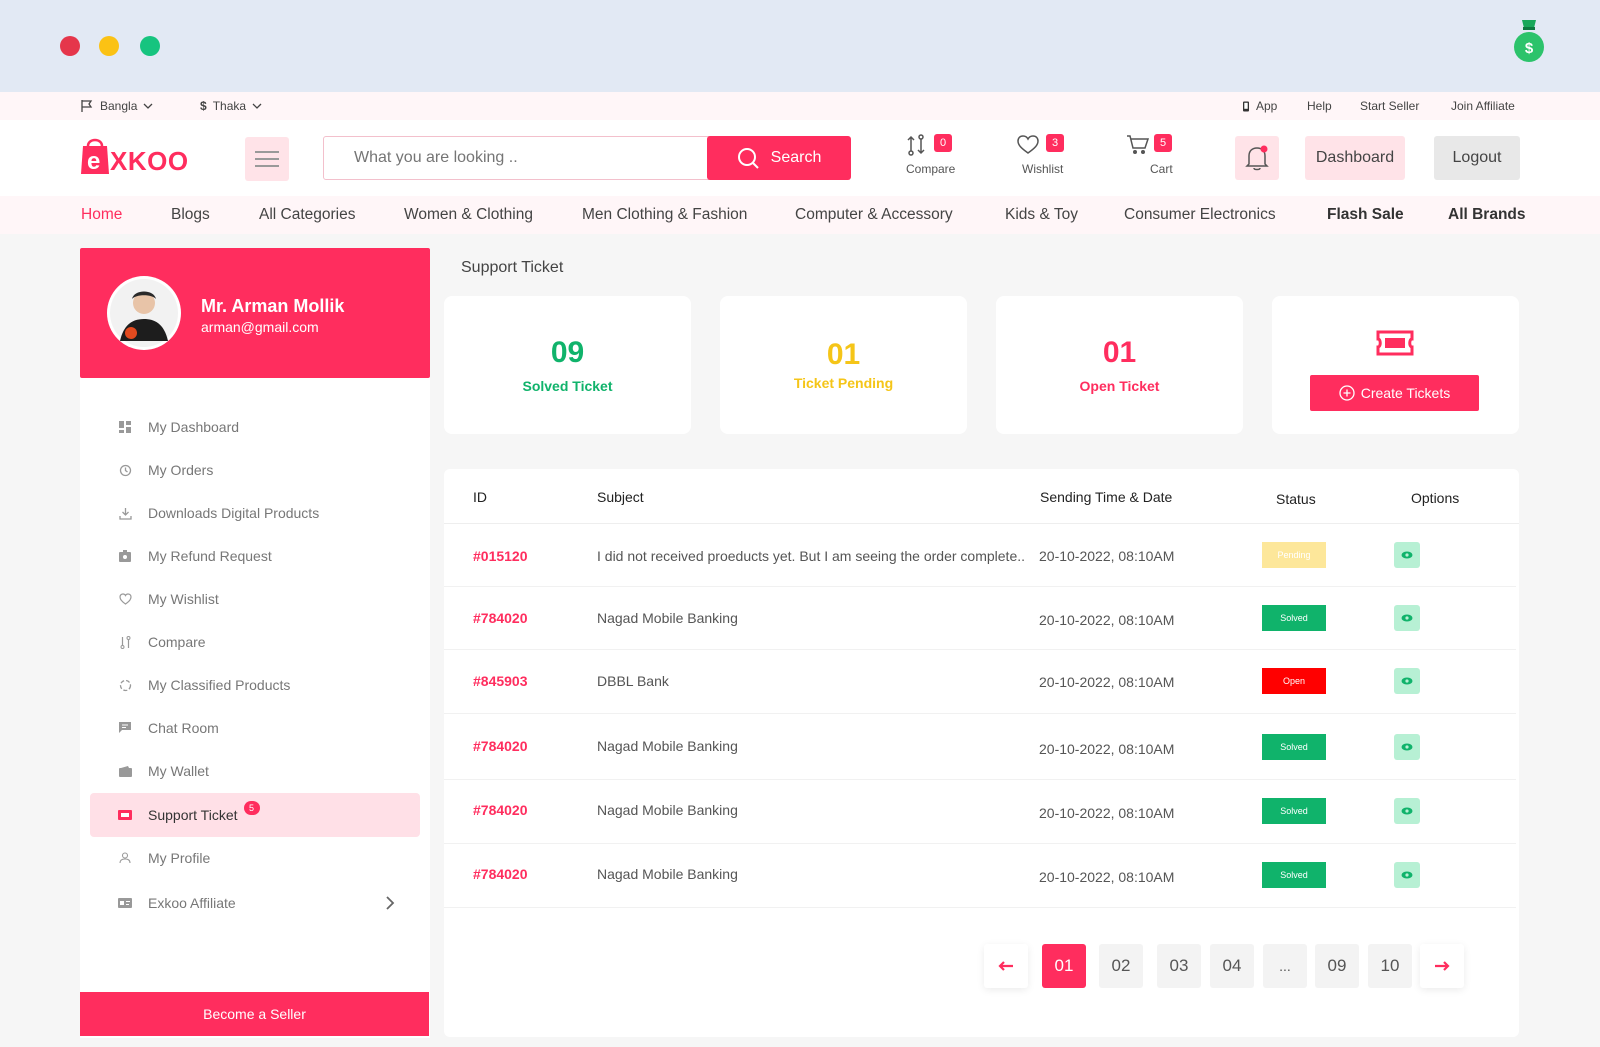 The width and height of the screenshot is (1600, 1047). I want to click on page-button: 10, so click(1390, 966).